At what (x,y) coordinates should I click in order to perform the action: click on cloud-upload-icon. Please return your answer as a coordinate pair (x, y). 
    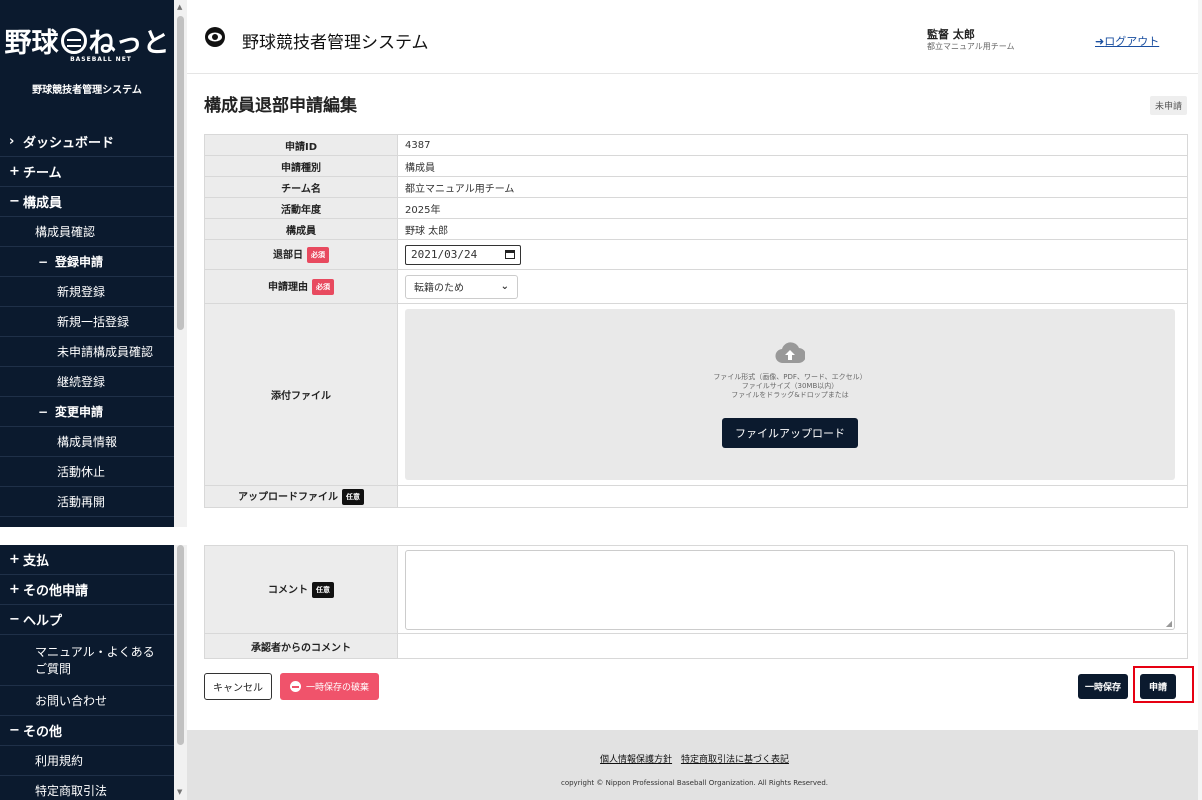
    Looking at the image, I should click on (790, 353).